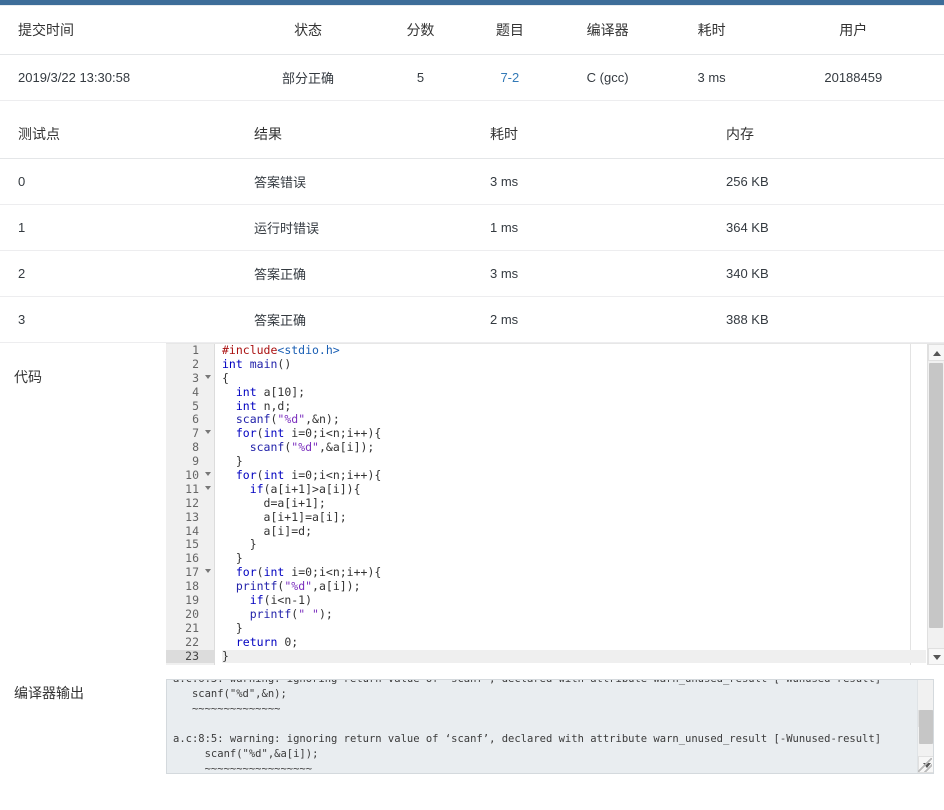  What do you see at coordinates (607, 30) in the screenshot?
I see `column-header-compiler: 编译器` at bounding box center [607, 30].